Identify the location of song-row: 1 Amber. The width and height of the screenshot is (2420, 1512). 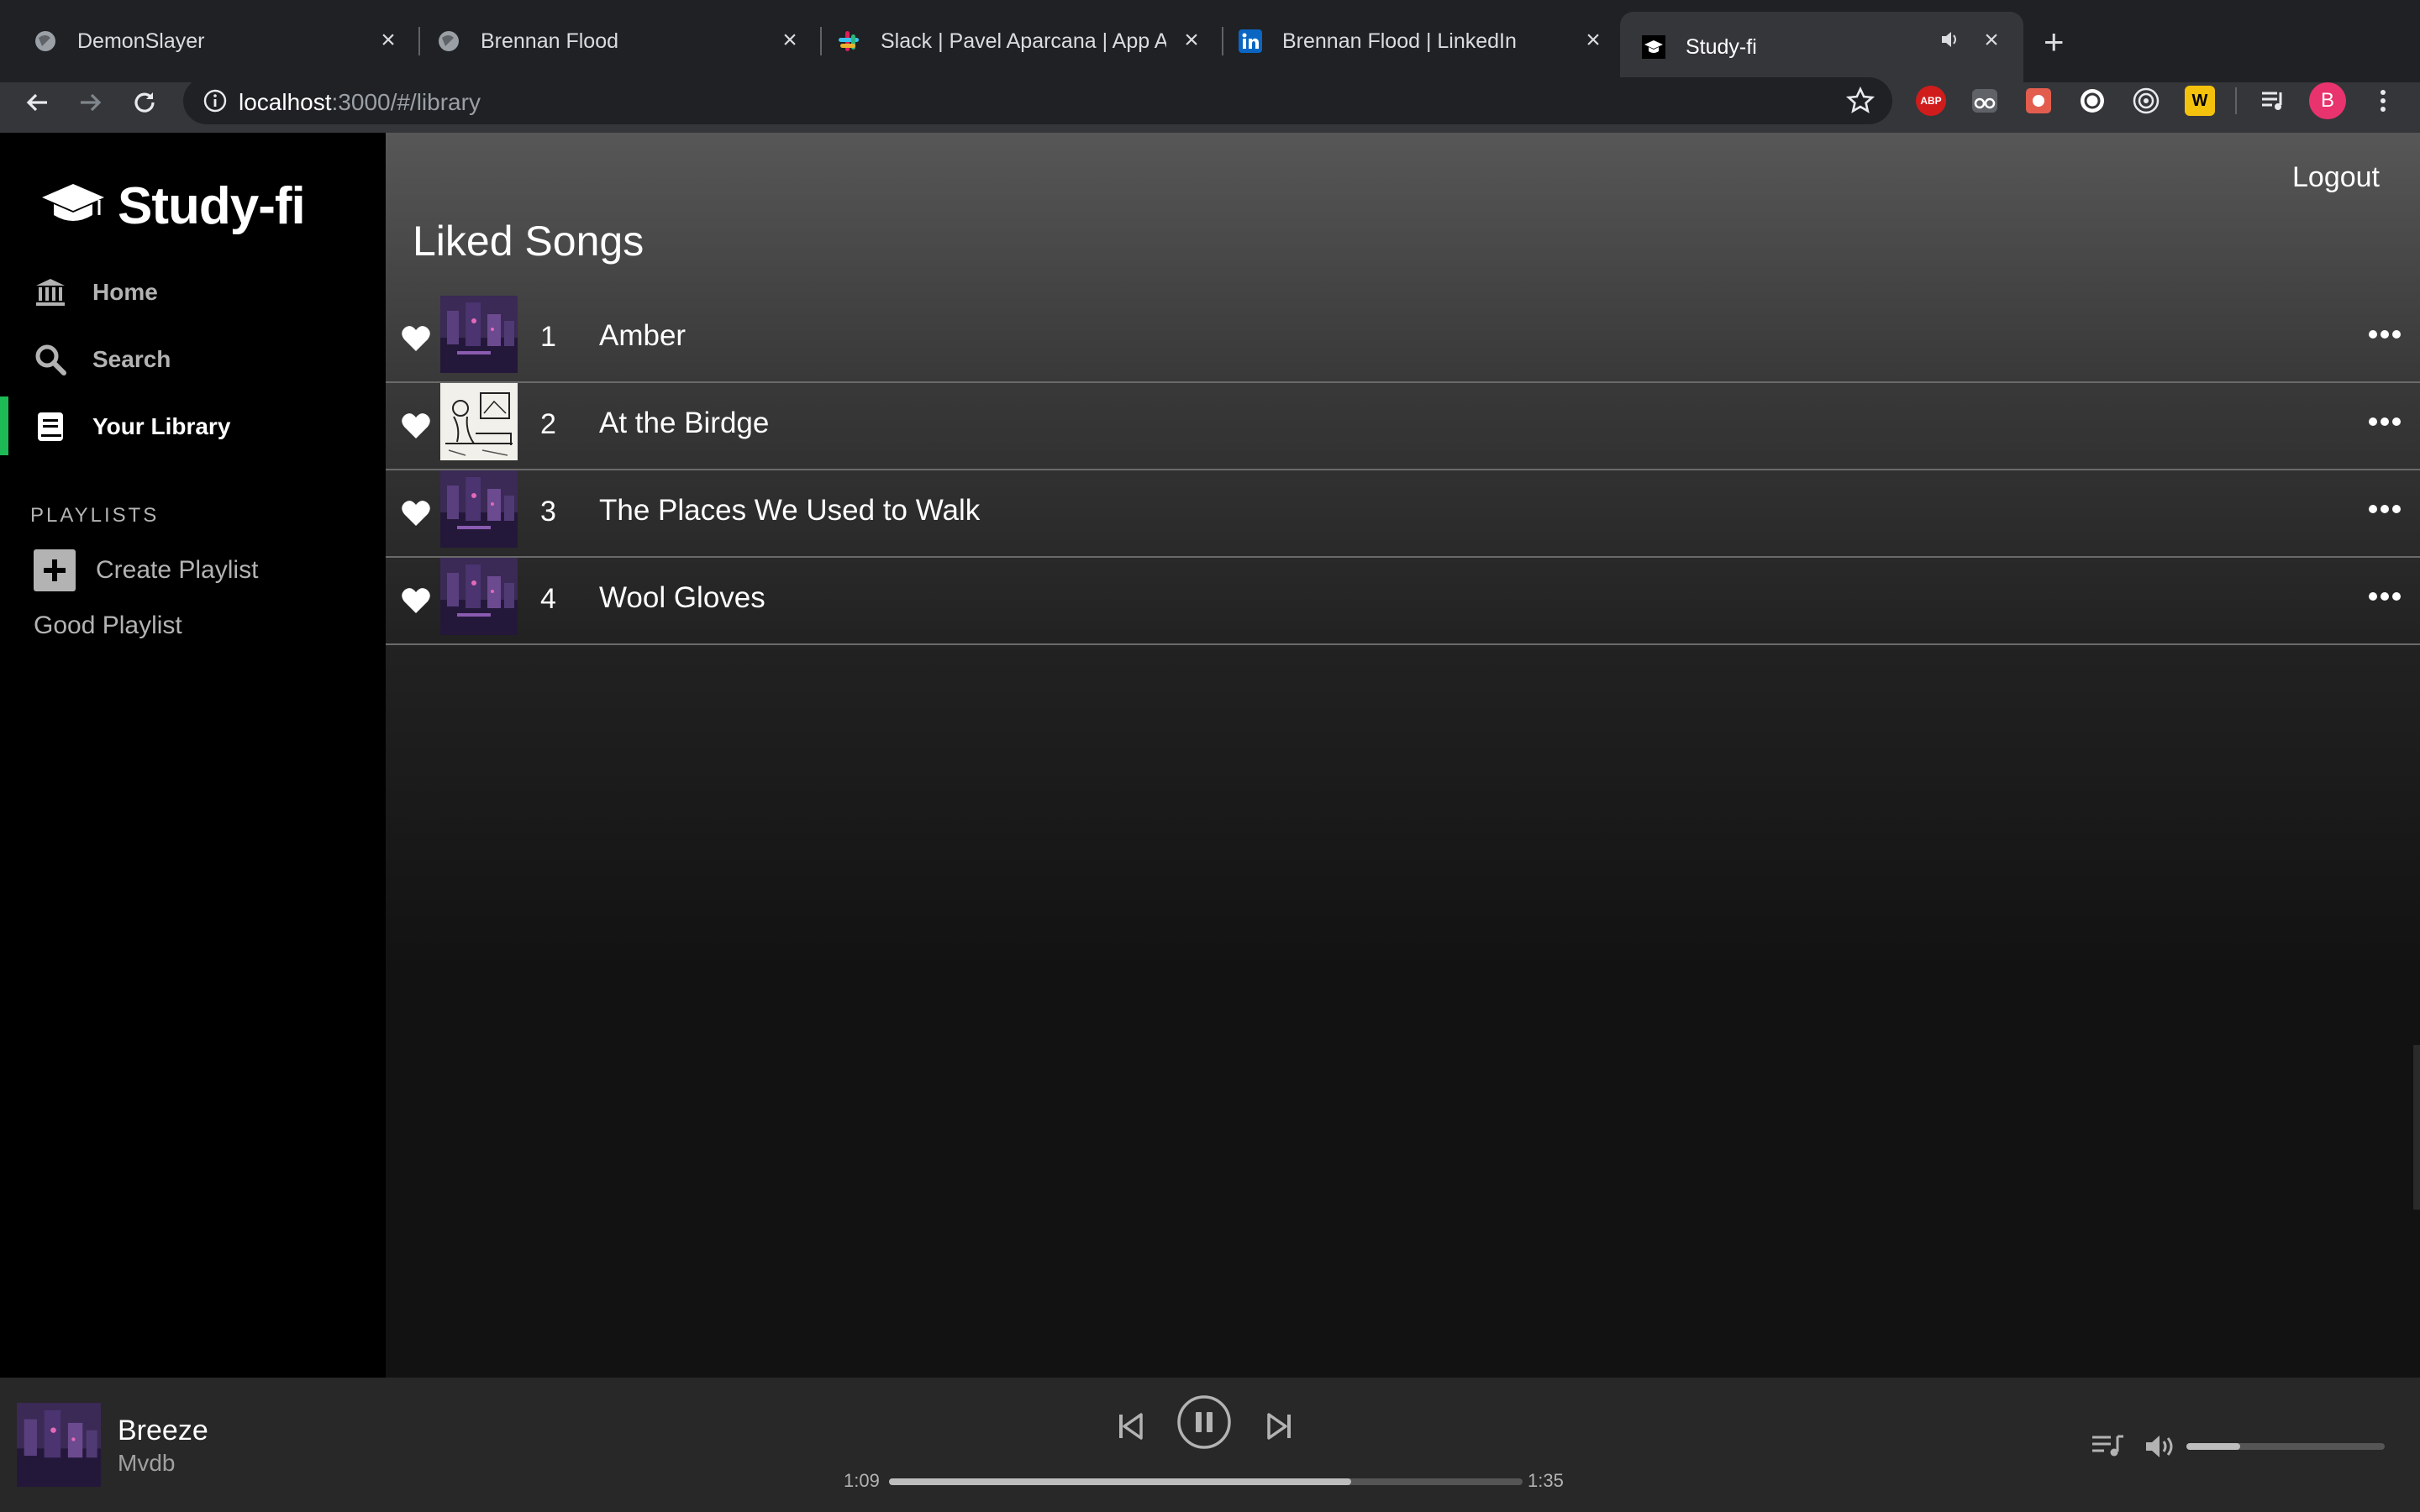
(1403, 339).